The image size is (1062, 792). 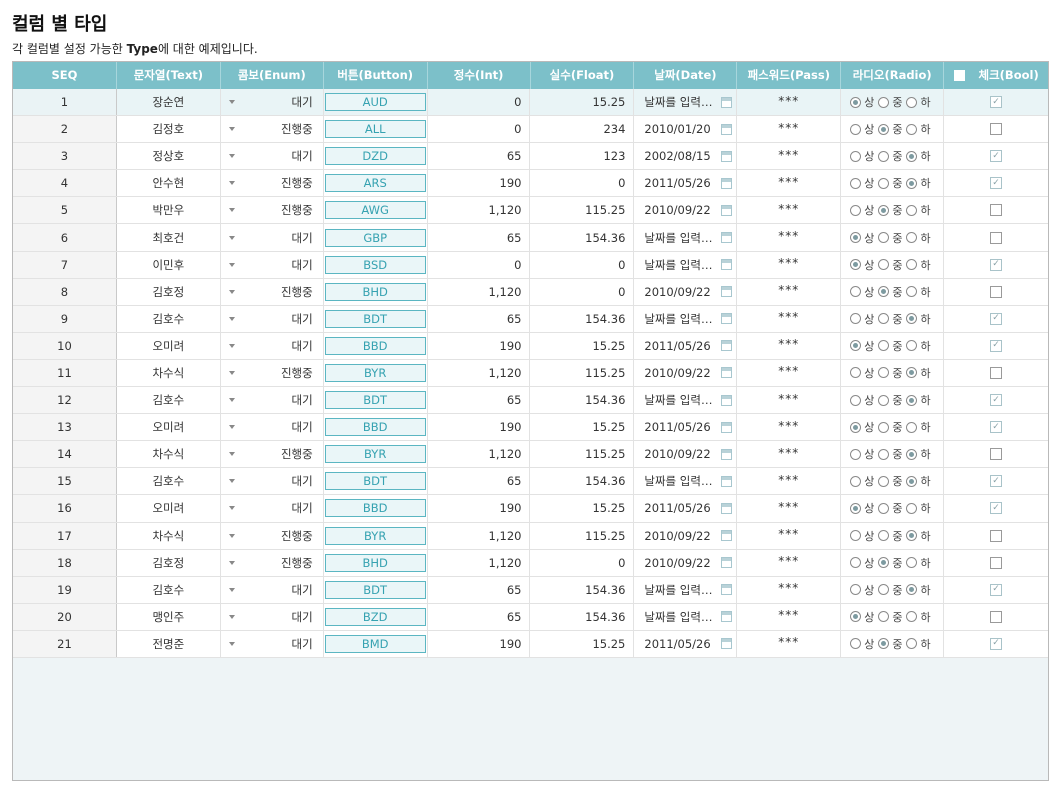 I want to click on table-row: 11 차수식 진행중 BYR 1,120 115.25 2010/09/22 *** 상 중 하, so click(x=530, y=373).